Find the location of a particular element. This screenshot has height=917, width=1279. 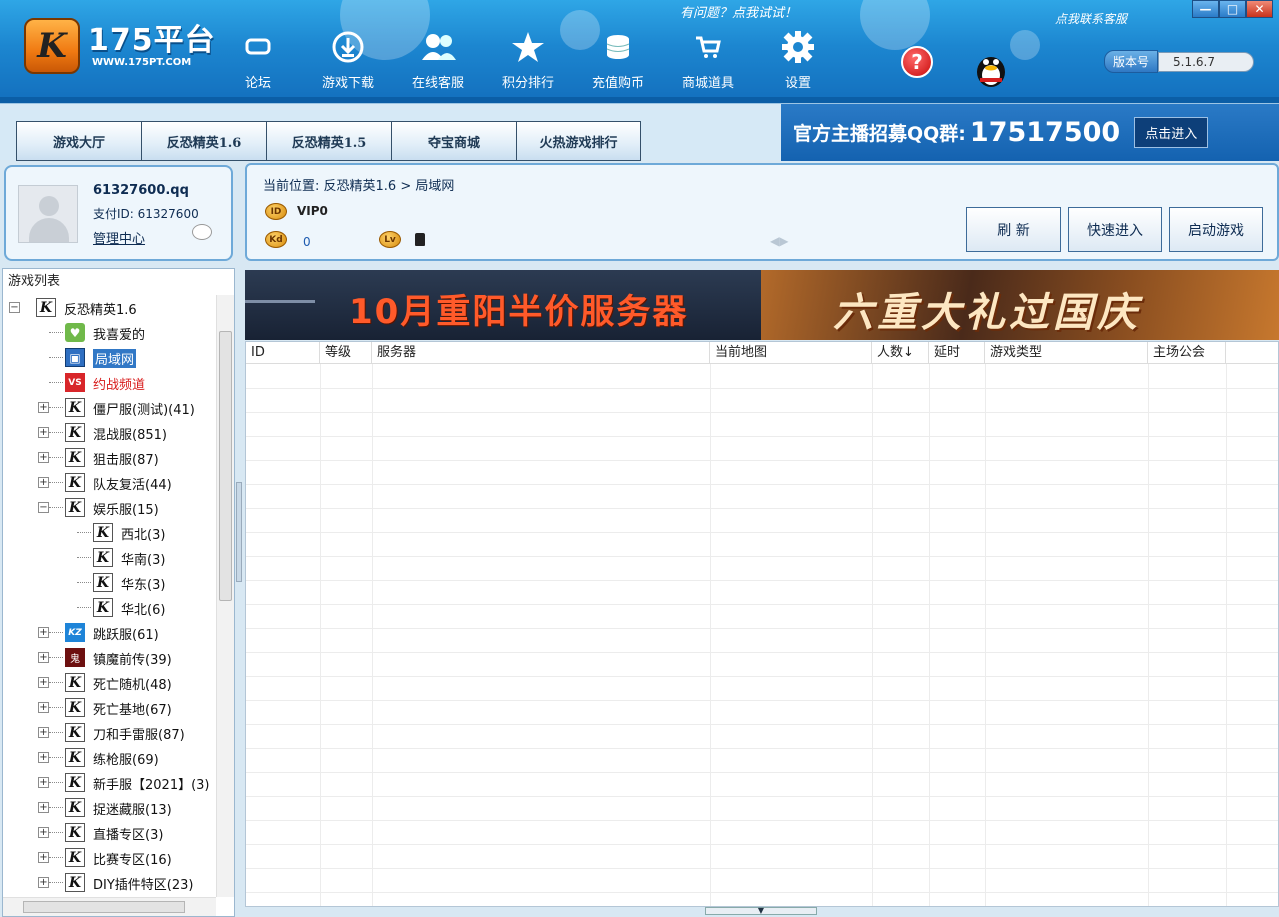

tab-cs16: 反恐精英1.6 is located at coordinates (203, 141).